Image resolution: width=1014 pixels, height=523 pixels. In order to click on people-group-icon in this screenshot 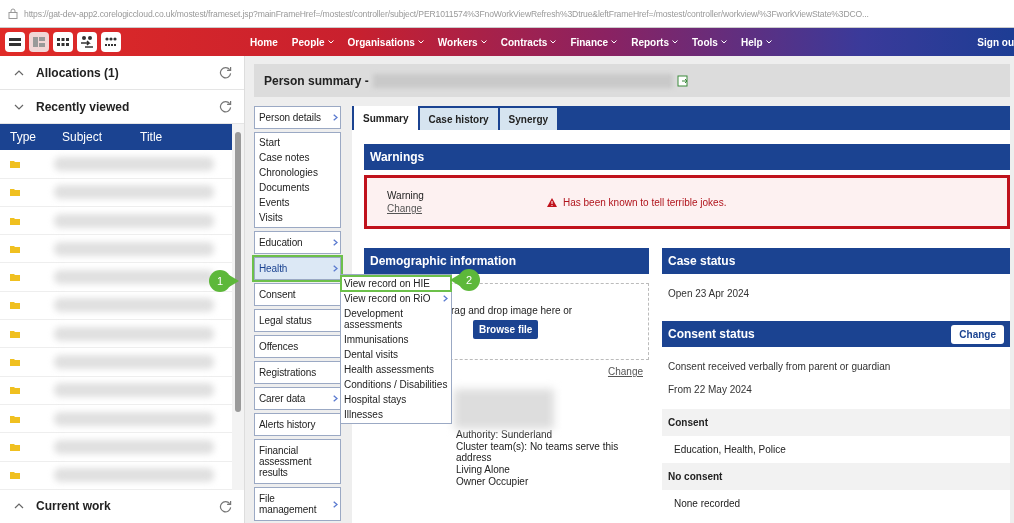, I will do `click(111, 42)`.